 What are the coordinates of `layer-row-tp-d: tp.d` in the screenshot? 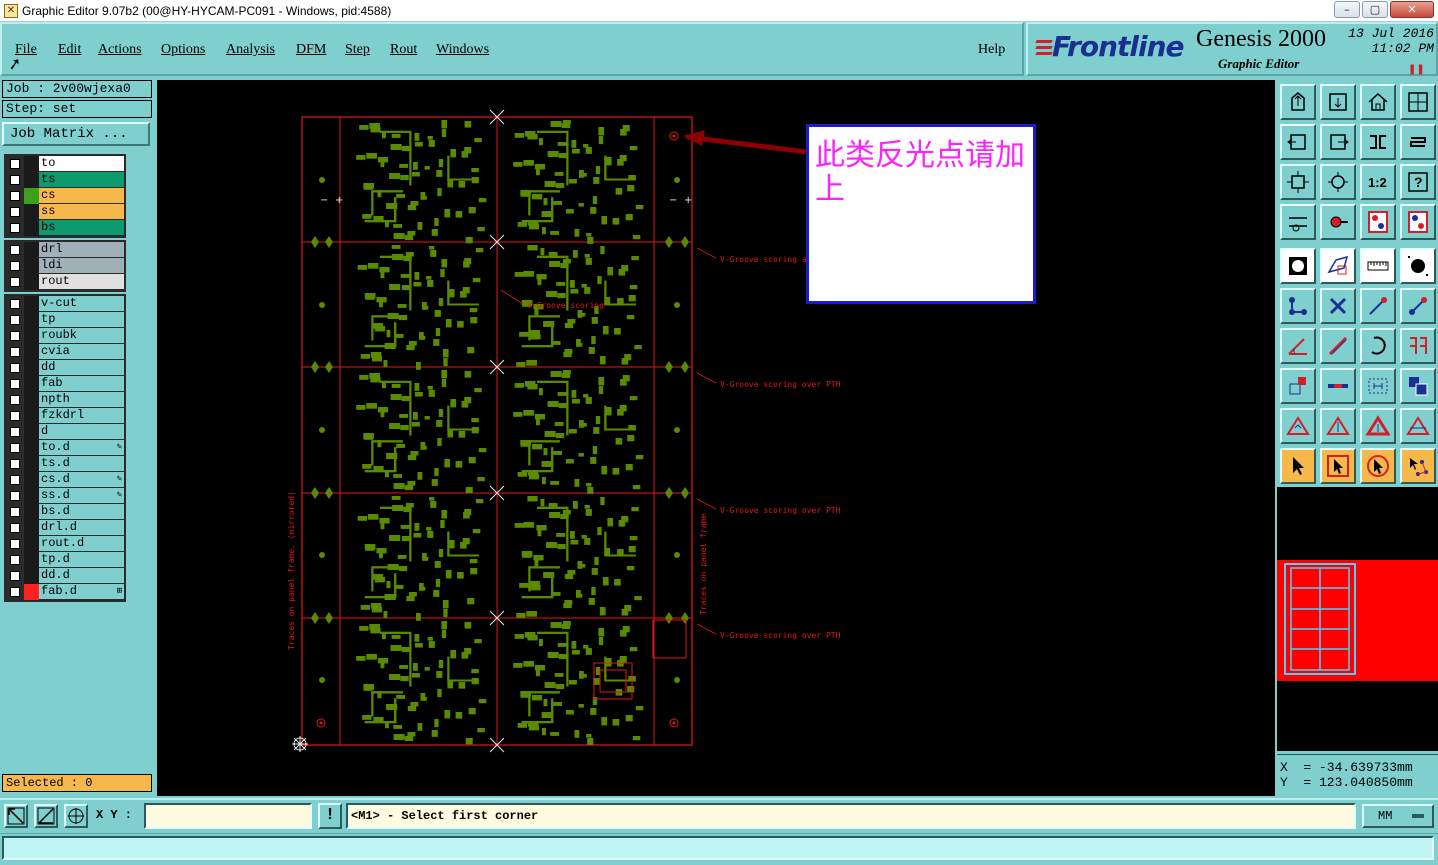 It's located at (65, 560).